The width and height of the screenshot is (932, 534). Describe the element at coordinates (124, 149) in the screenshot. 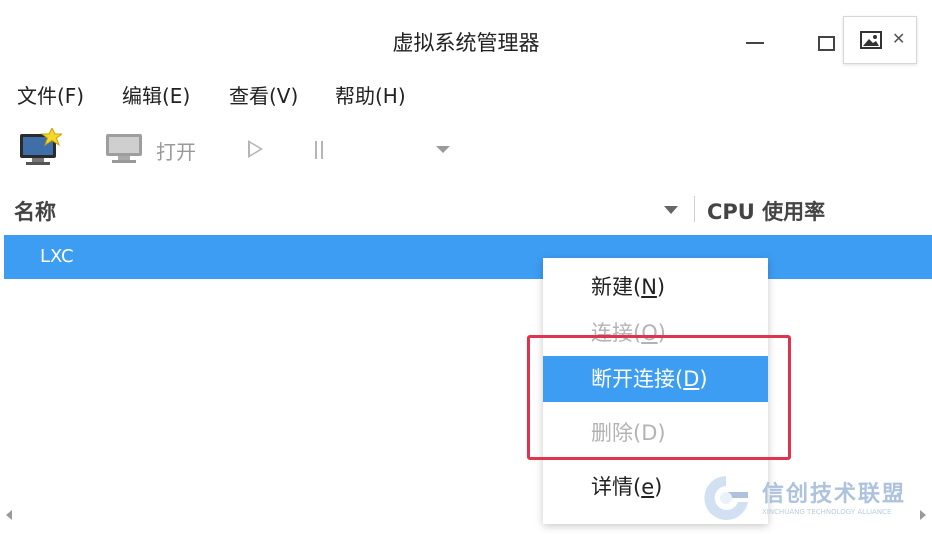

I see `monitor-icon` at that location.